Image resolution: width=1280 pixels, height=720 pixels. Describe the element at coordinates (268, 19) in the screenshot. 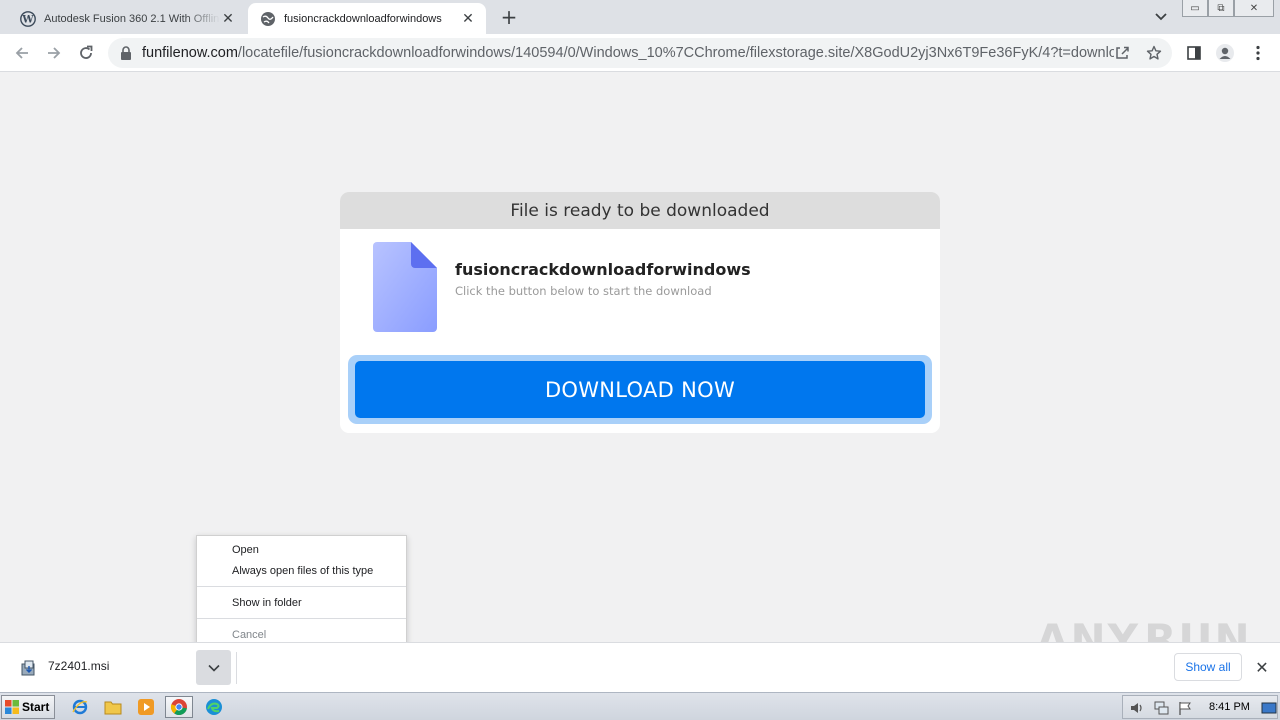

I see `globe-icon` at that location.